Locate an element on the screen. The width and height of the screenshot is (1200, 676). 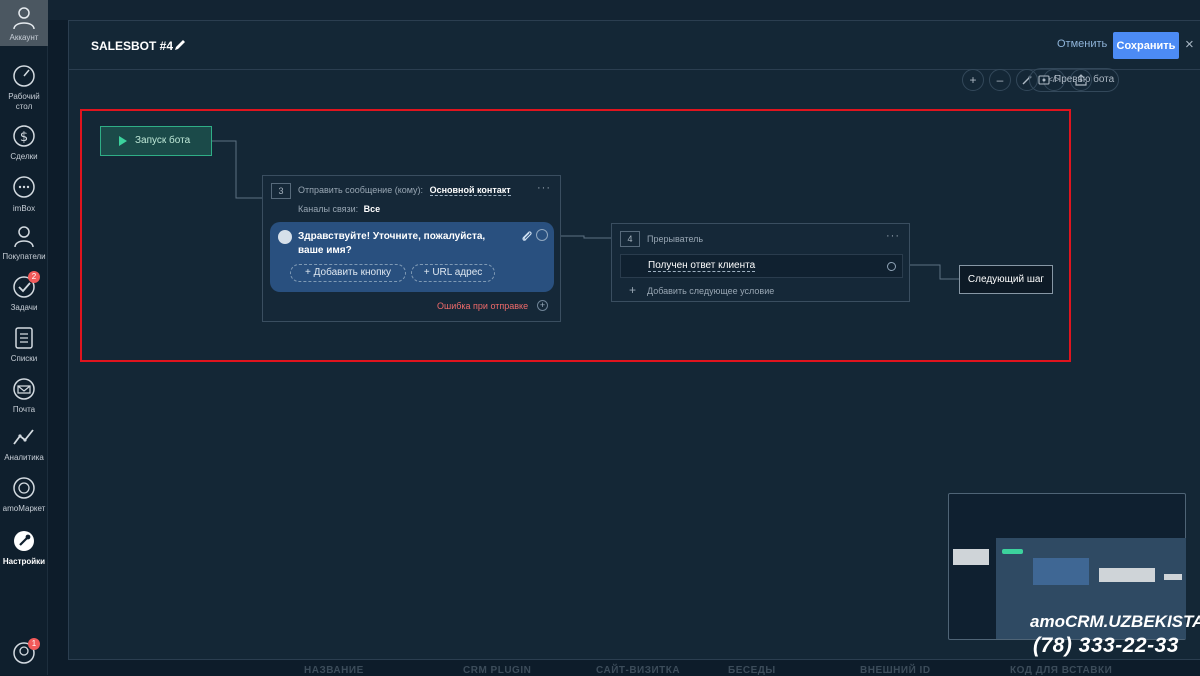
sidebar-item-mail: Почта is located at coordinates (24, 395).